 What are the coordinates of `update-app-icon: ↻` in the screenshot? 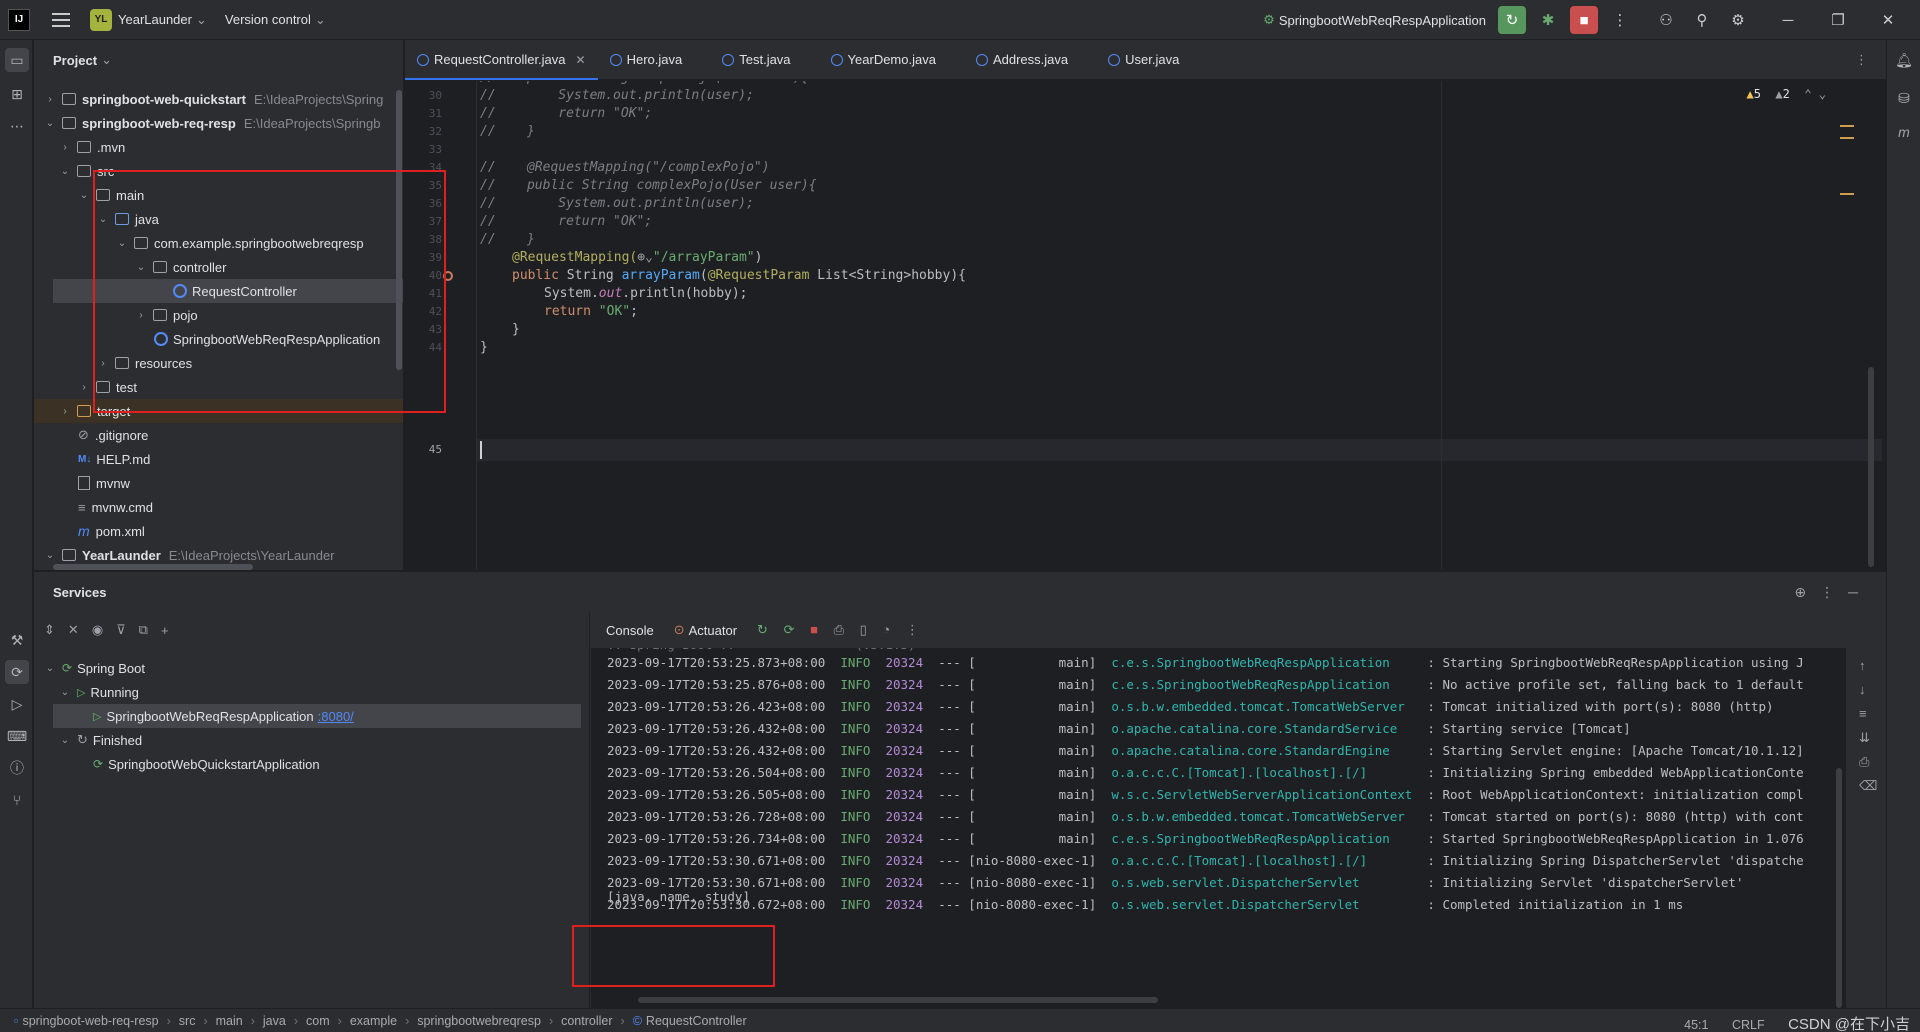 It's located at (762, 629).